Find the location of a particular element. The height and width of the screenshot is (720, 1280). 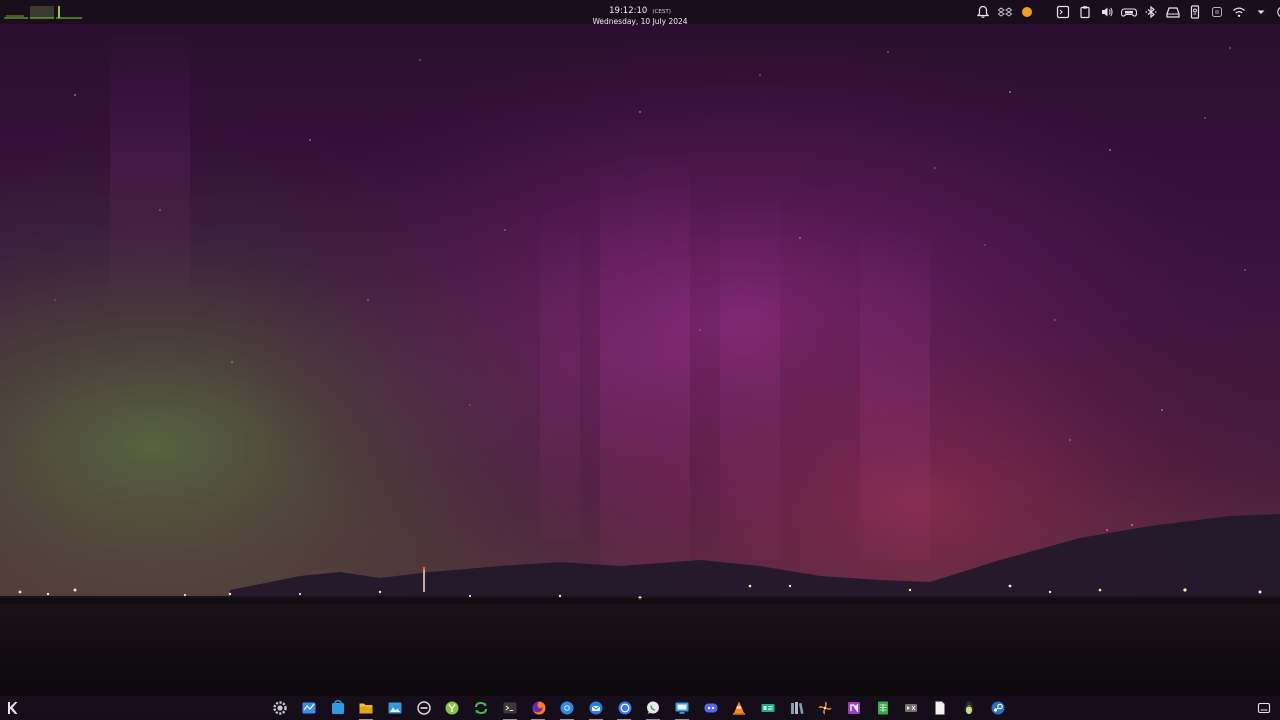

clock-time: 19:12:10 is located at coordinates (628, 11).